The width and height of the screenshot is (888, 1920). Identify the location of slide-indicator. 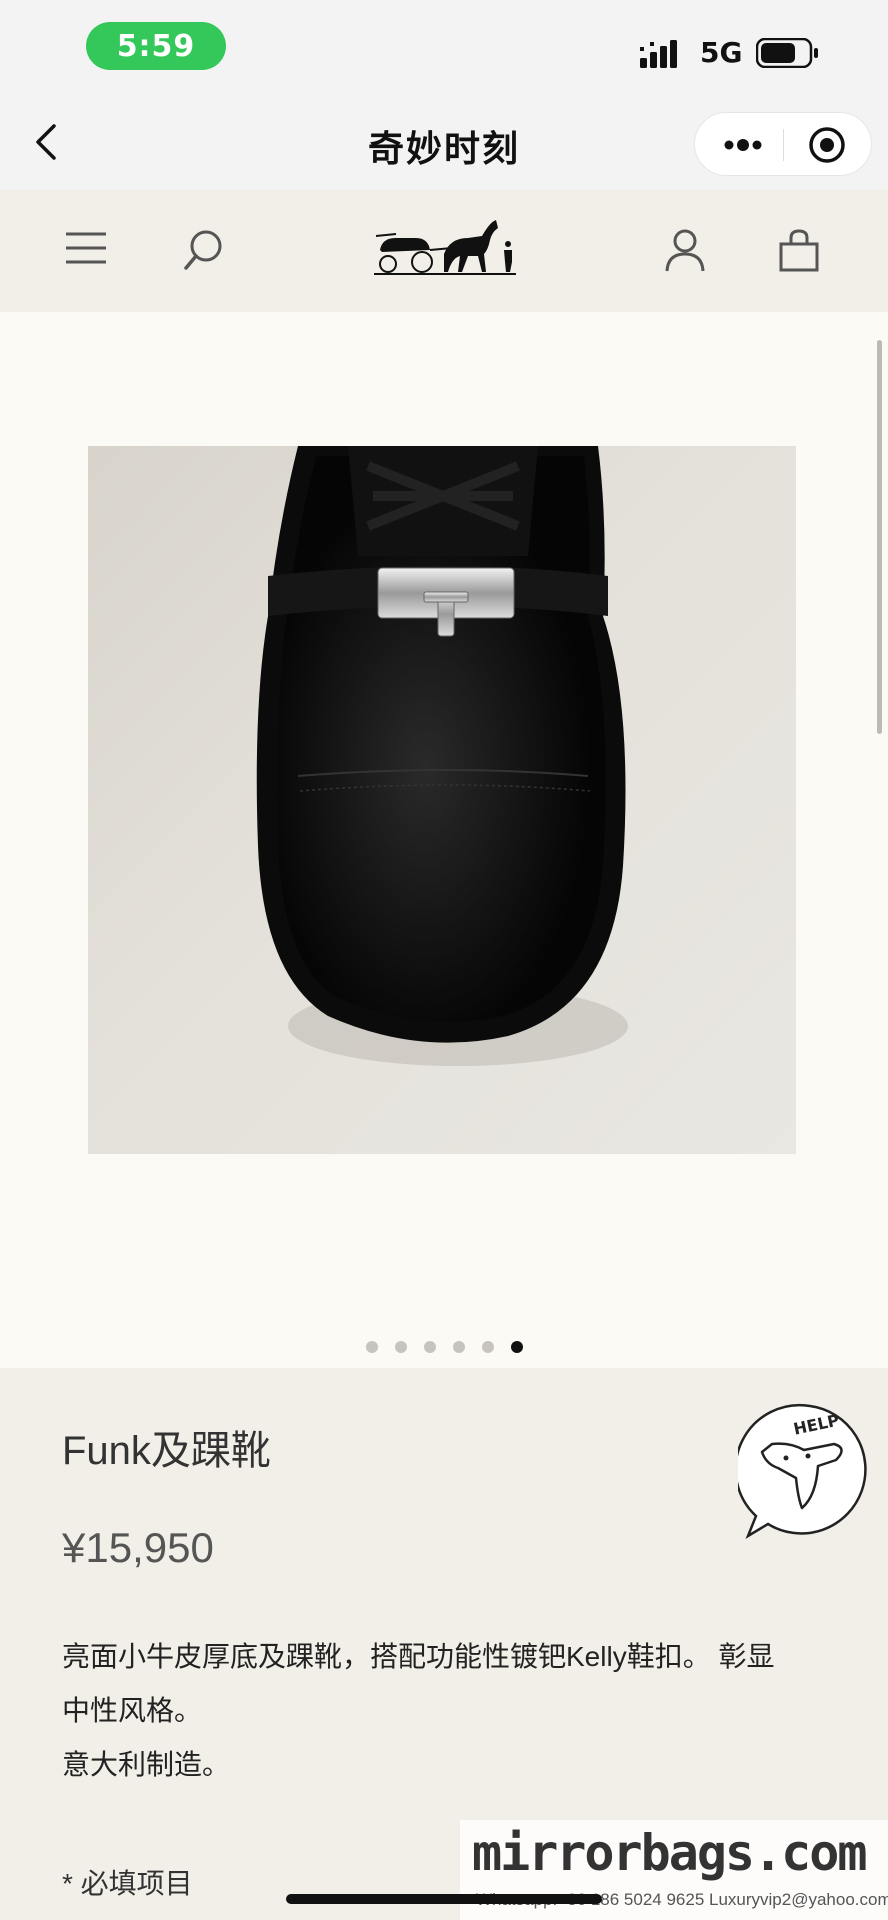
(444, 1347).